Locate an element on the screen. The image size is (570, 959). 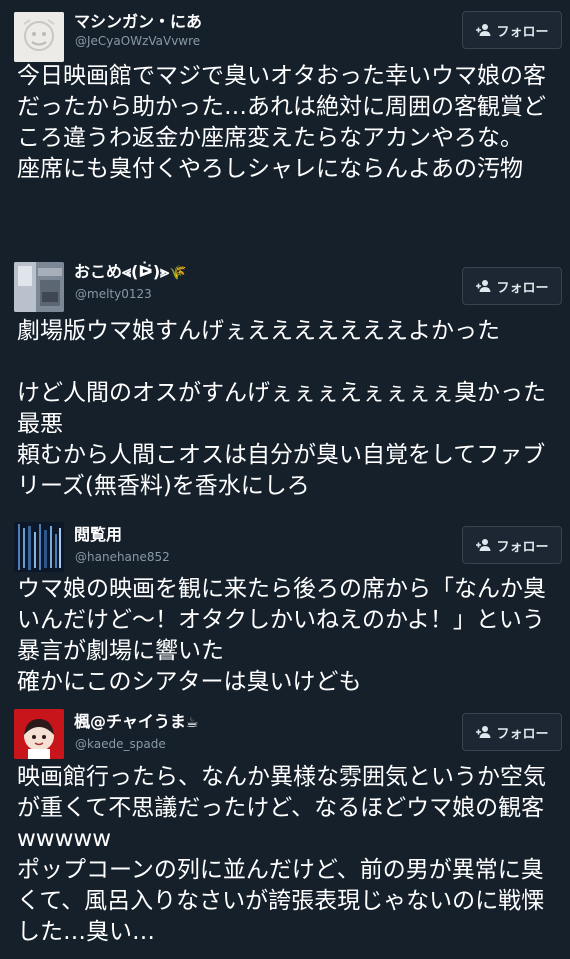
display-name: おこめ⪡(ᐖ)⪢🌾 is located at coordinates (130, 272).